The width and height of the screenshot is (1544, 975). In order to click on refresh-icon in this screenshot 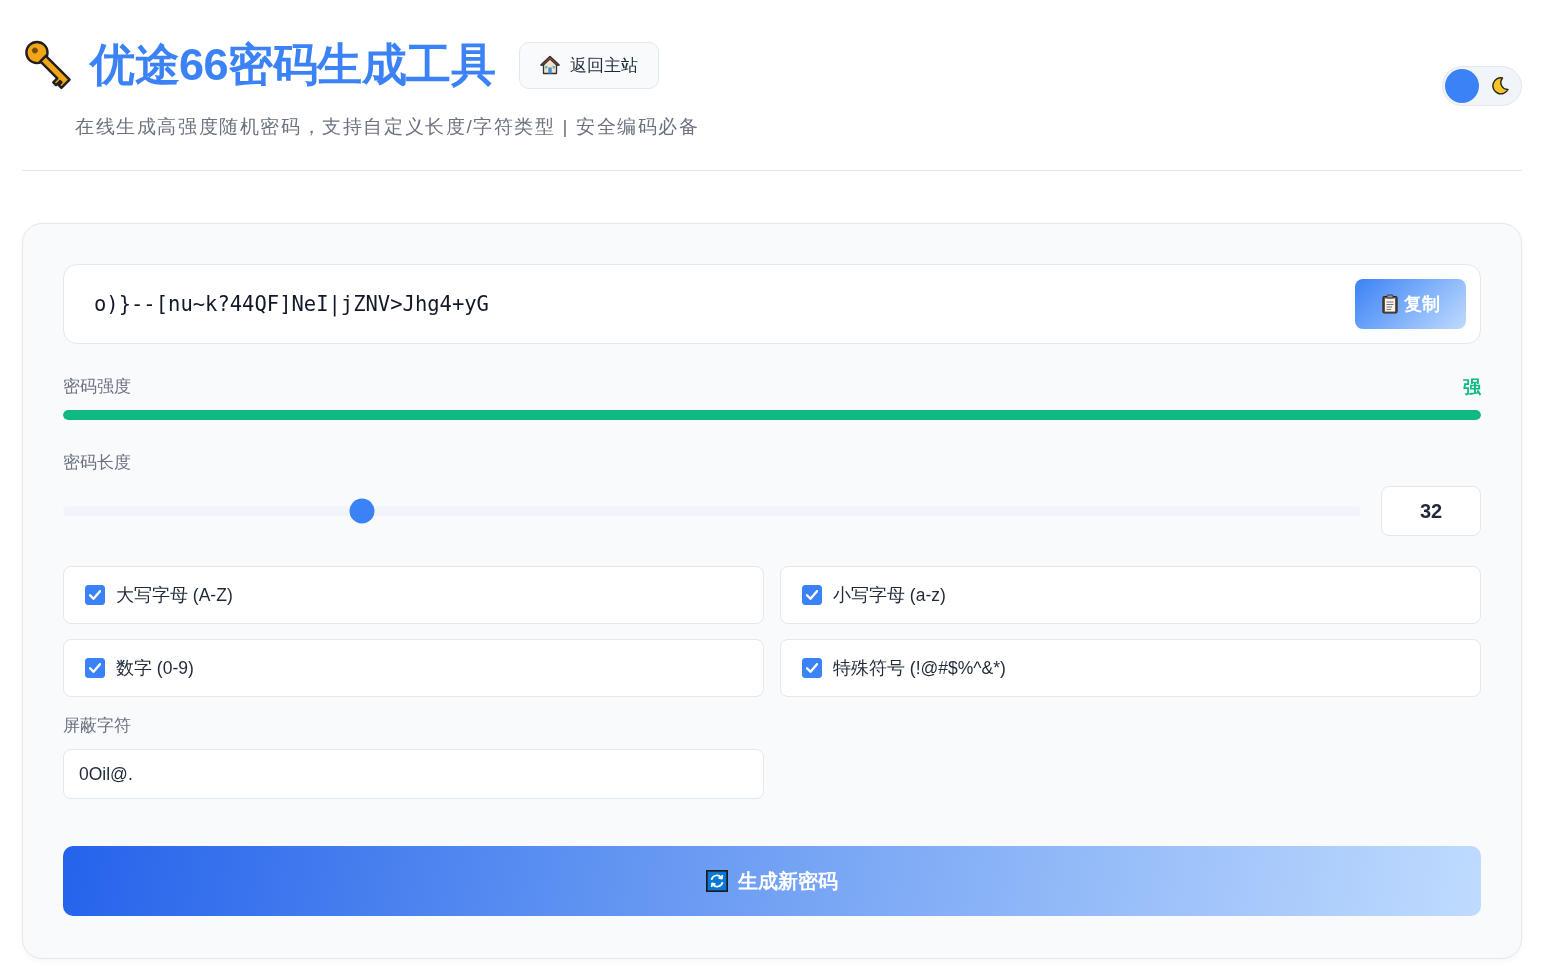, I will do `click(717, 881)`.